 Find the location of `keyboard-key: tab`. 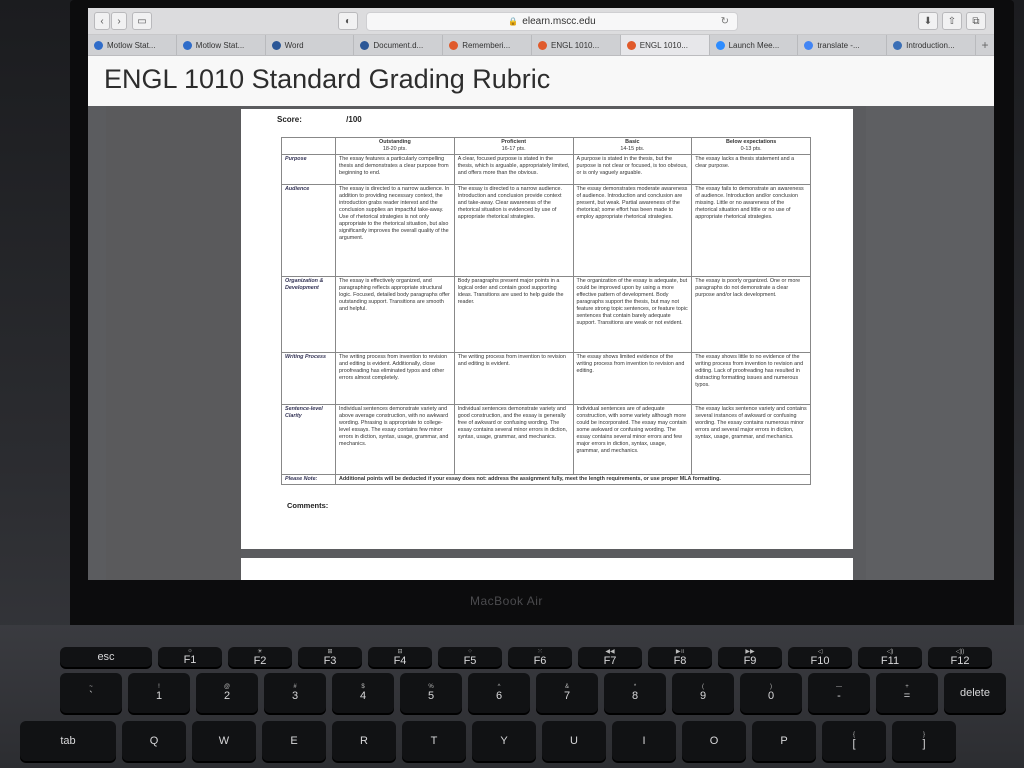

keyboard-key: tab is located at coordinates (68, 741).